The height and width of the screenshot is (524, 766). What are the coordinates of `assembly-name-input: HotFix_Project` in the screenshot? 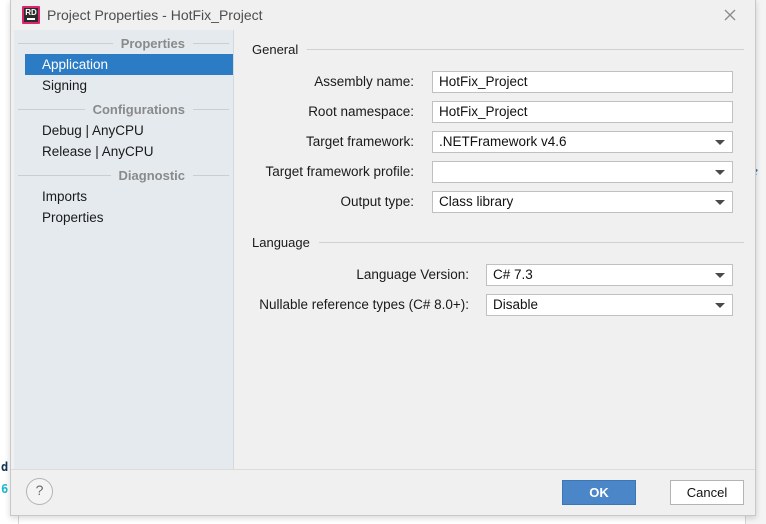 It's located at (582, 82).